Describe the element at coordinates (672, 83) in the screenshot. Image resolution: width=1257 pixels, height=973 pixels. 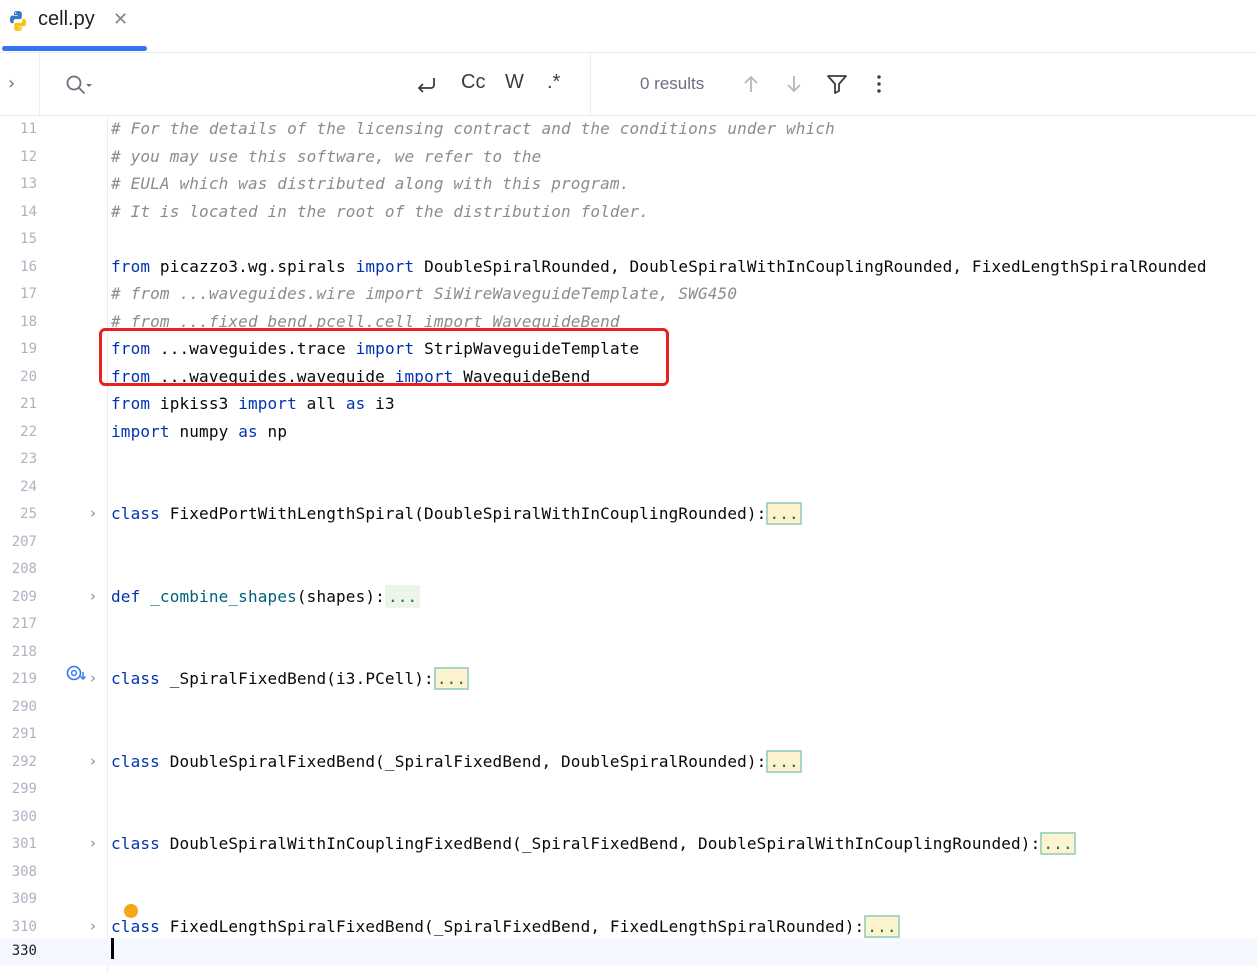
I see `search-results-count: 0 results` at that location.